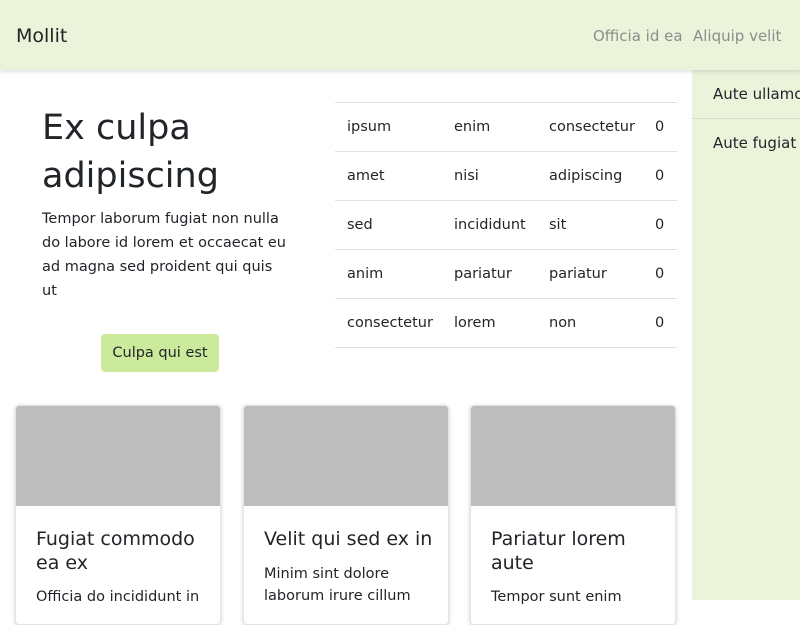  I want to click on table-row: sed incididunt sit 0, so click(506, 225).